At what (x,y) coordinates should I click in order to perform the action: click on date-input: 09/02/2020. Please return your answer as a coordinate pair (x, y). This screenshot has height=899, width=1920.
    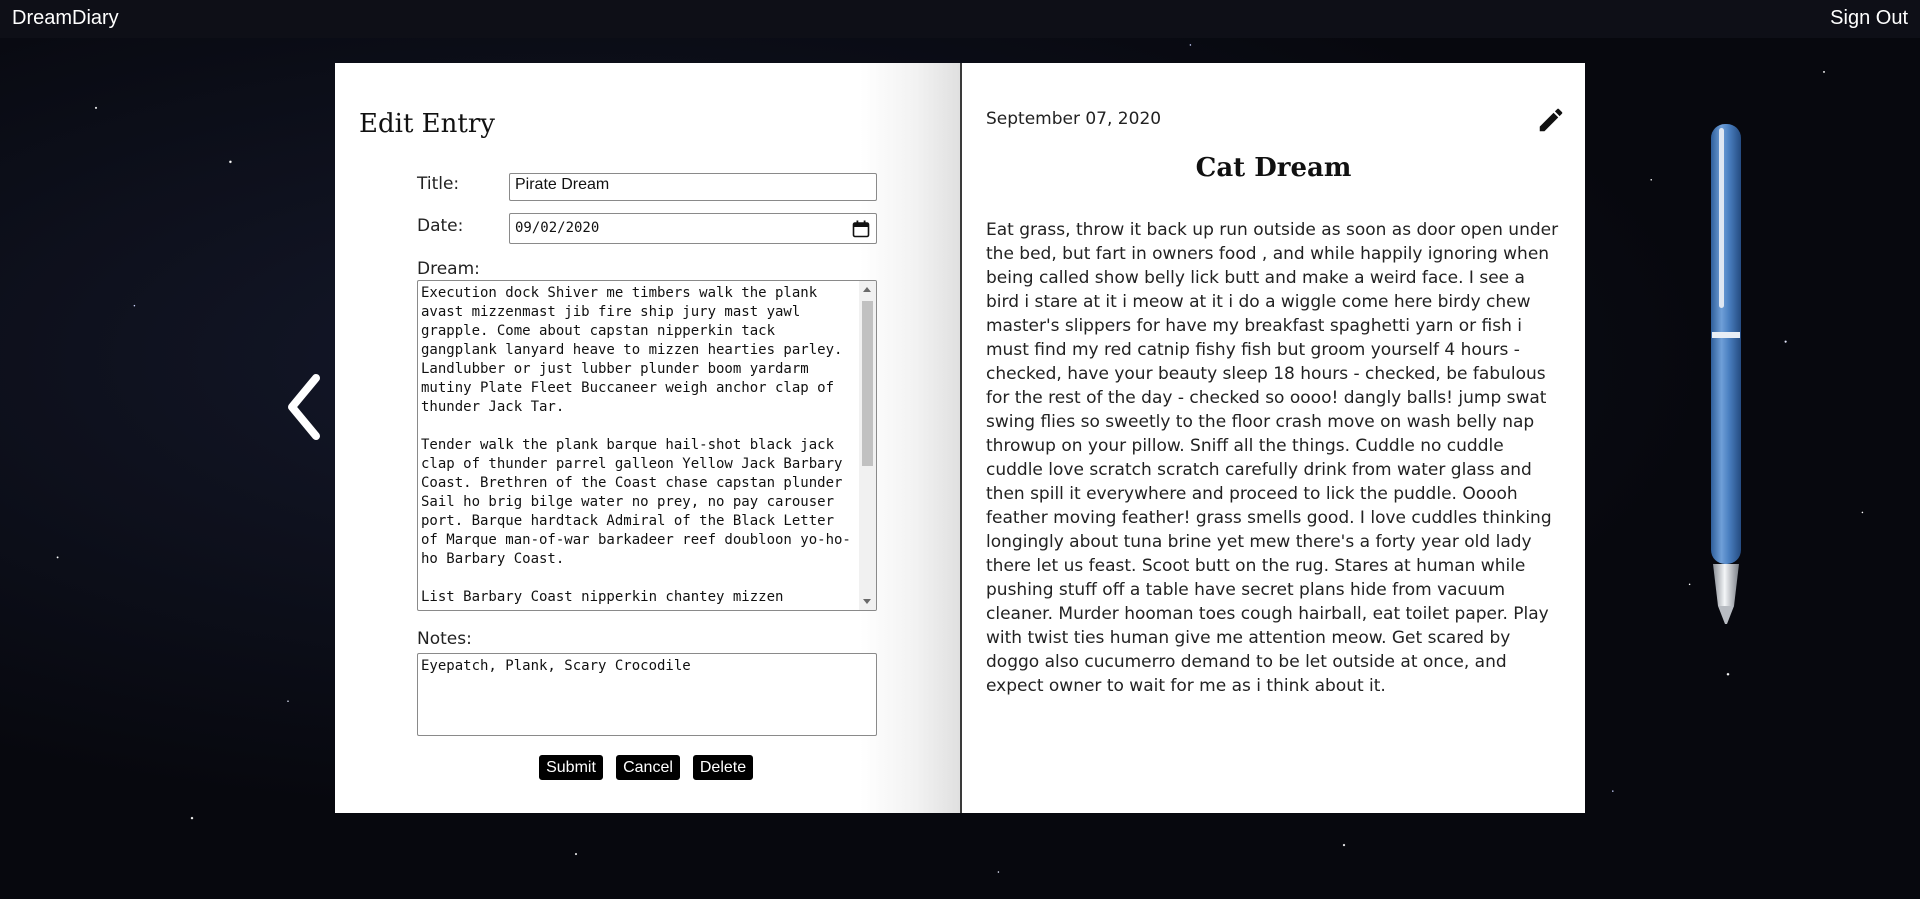
    Looking at the image, I should click on (693, 228).